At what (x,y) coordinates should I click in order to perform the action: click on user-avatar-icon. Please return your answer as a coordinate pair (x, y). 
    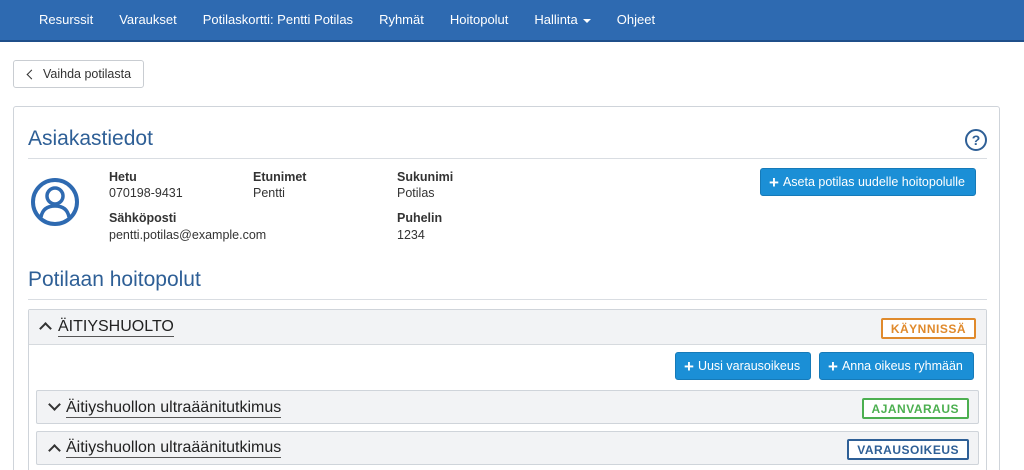
    Looking at the image, I should click on (55, 202).